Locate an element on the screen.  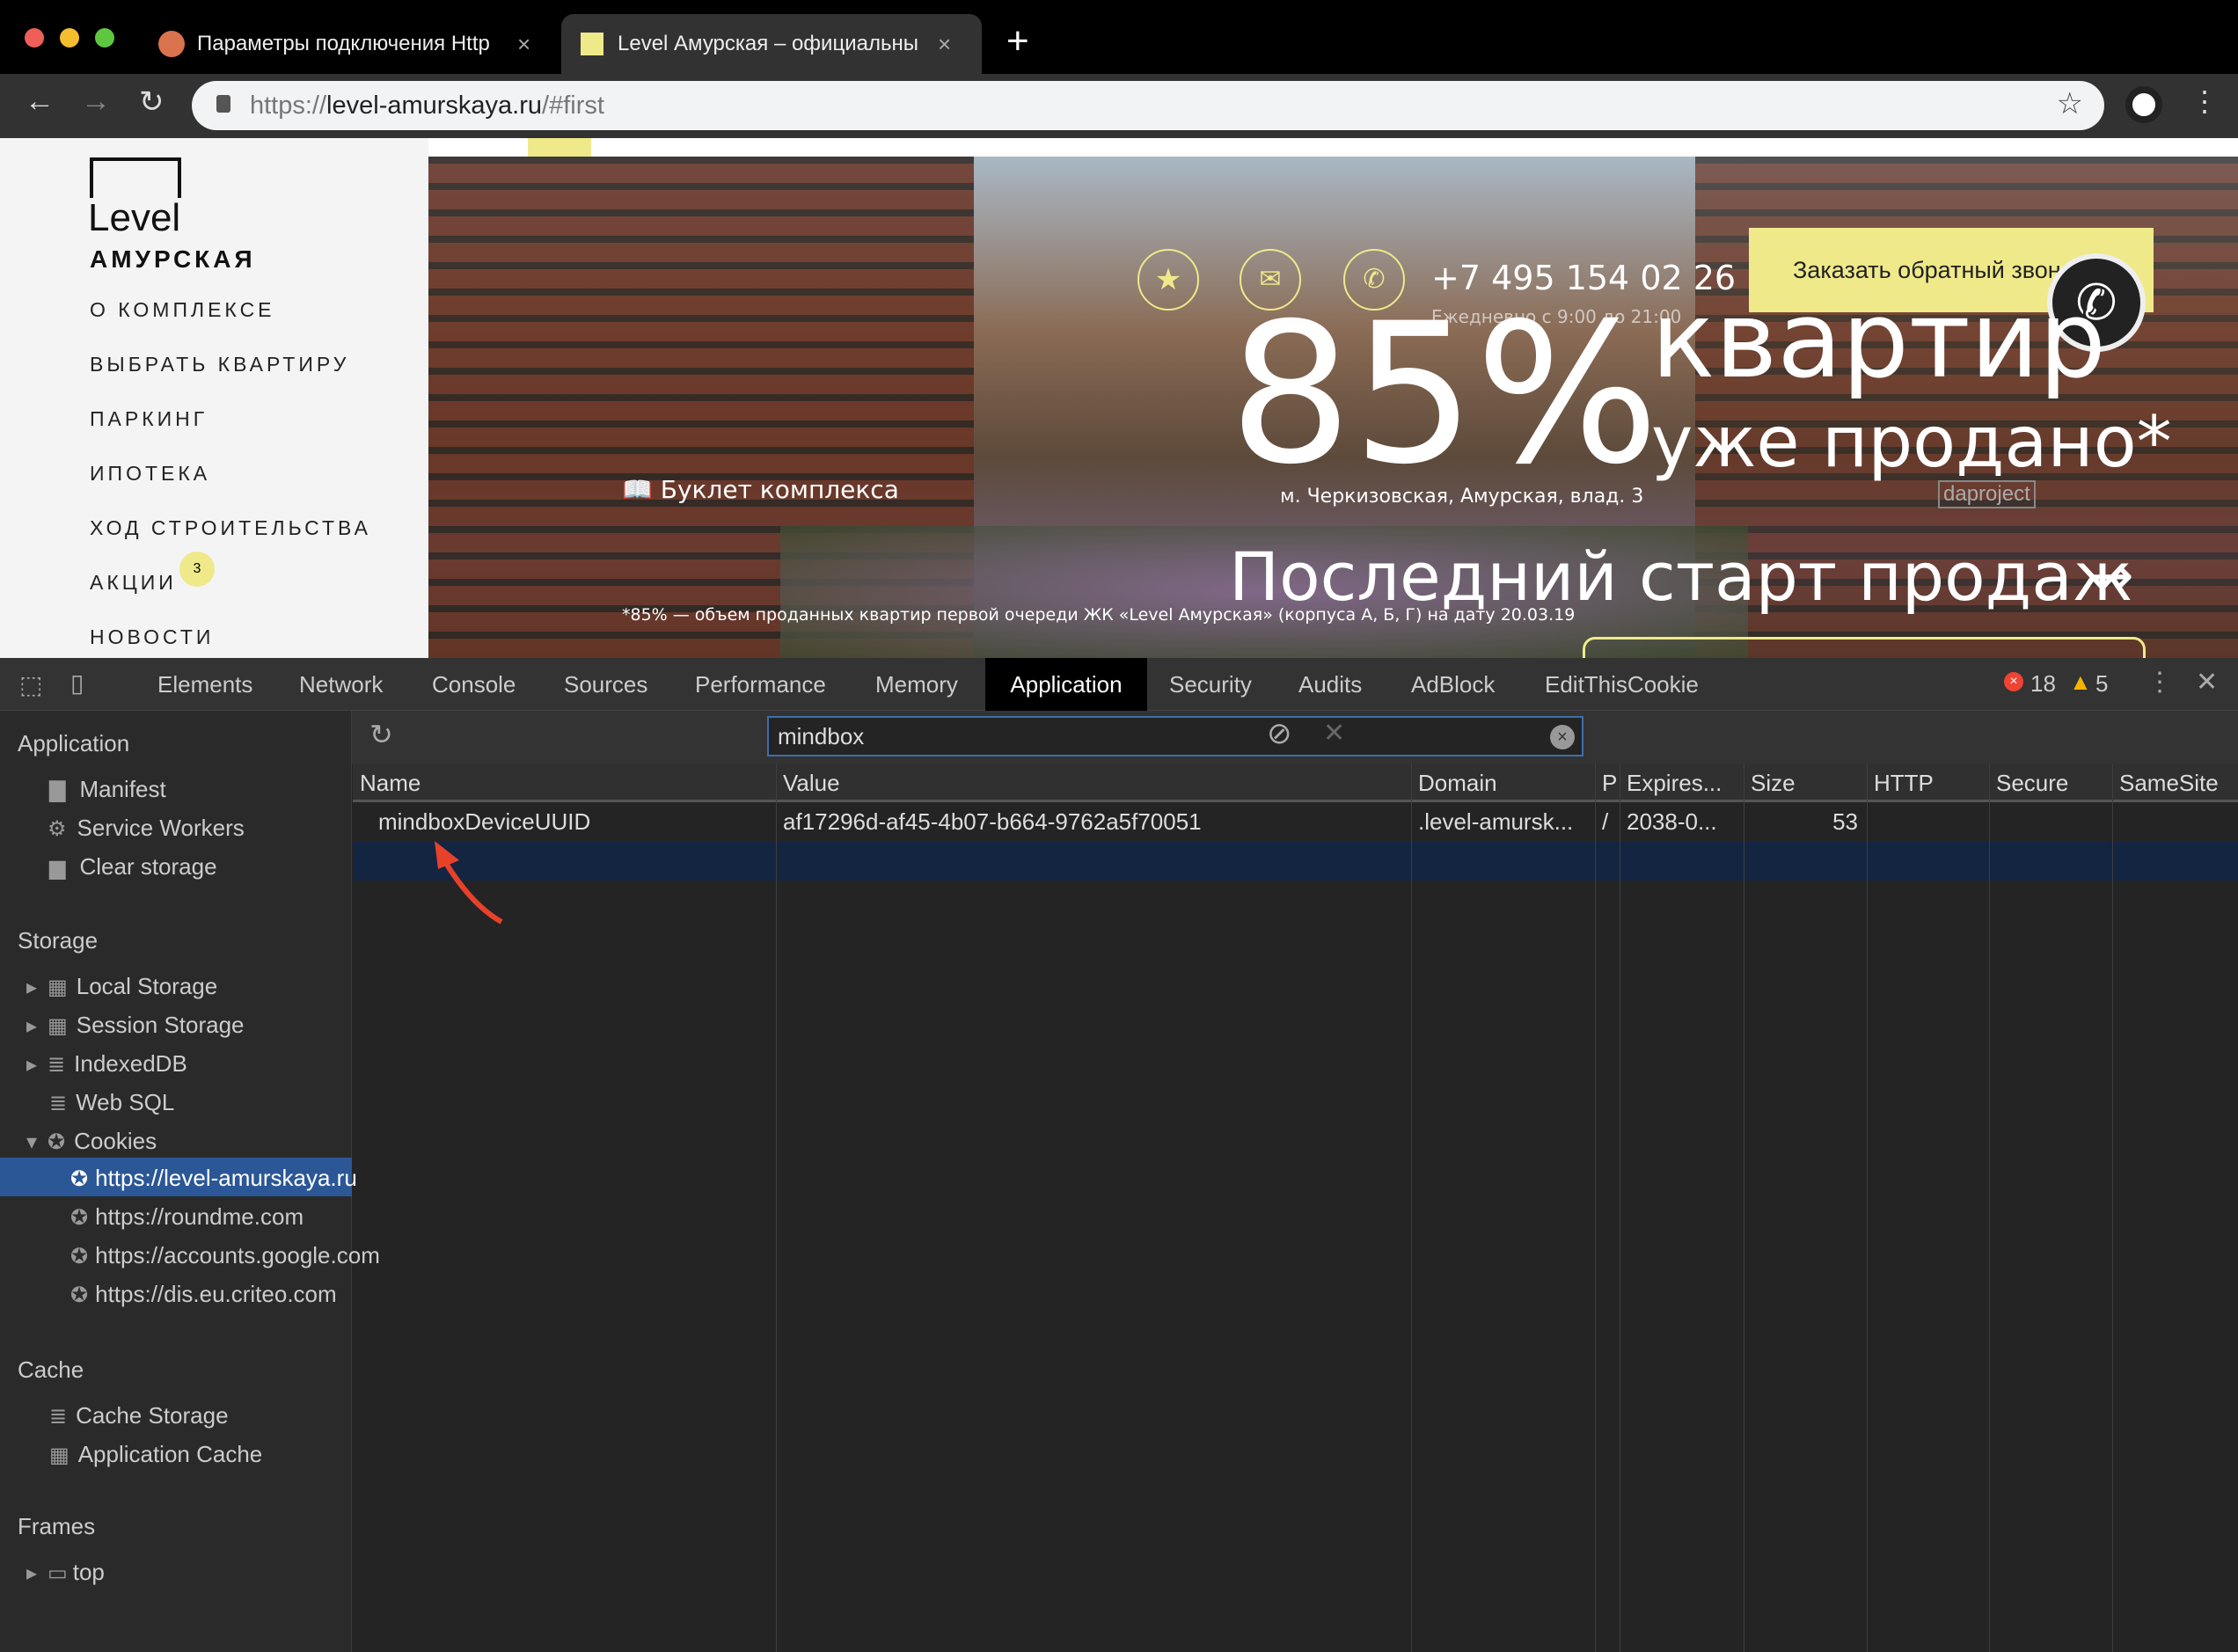
collapse-triangle-icon: ▾ is located at coordinates (32, 1142).